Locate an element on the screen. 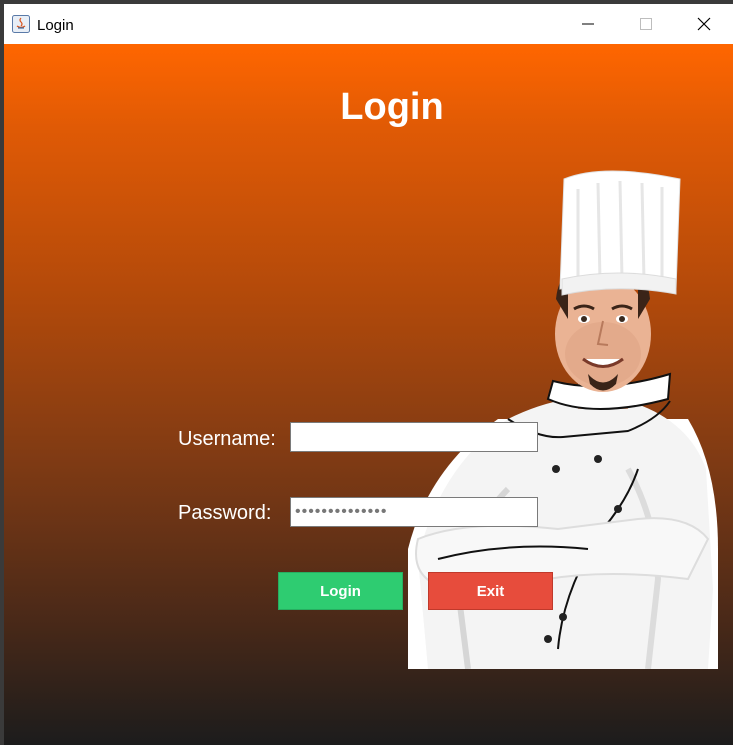 This screenshot has height=745, width=733. minimize-icon is located at coordinates (588, 24).